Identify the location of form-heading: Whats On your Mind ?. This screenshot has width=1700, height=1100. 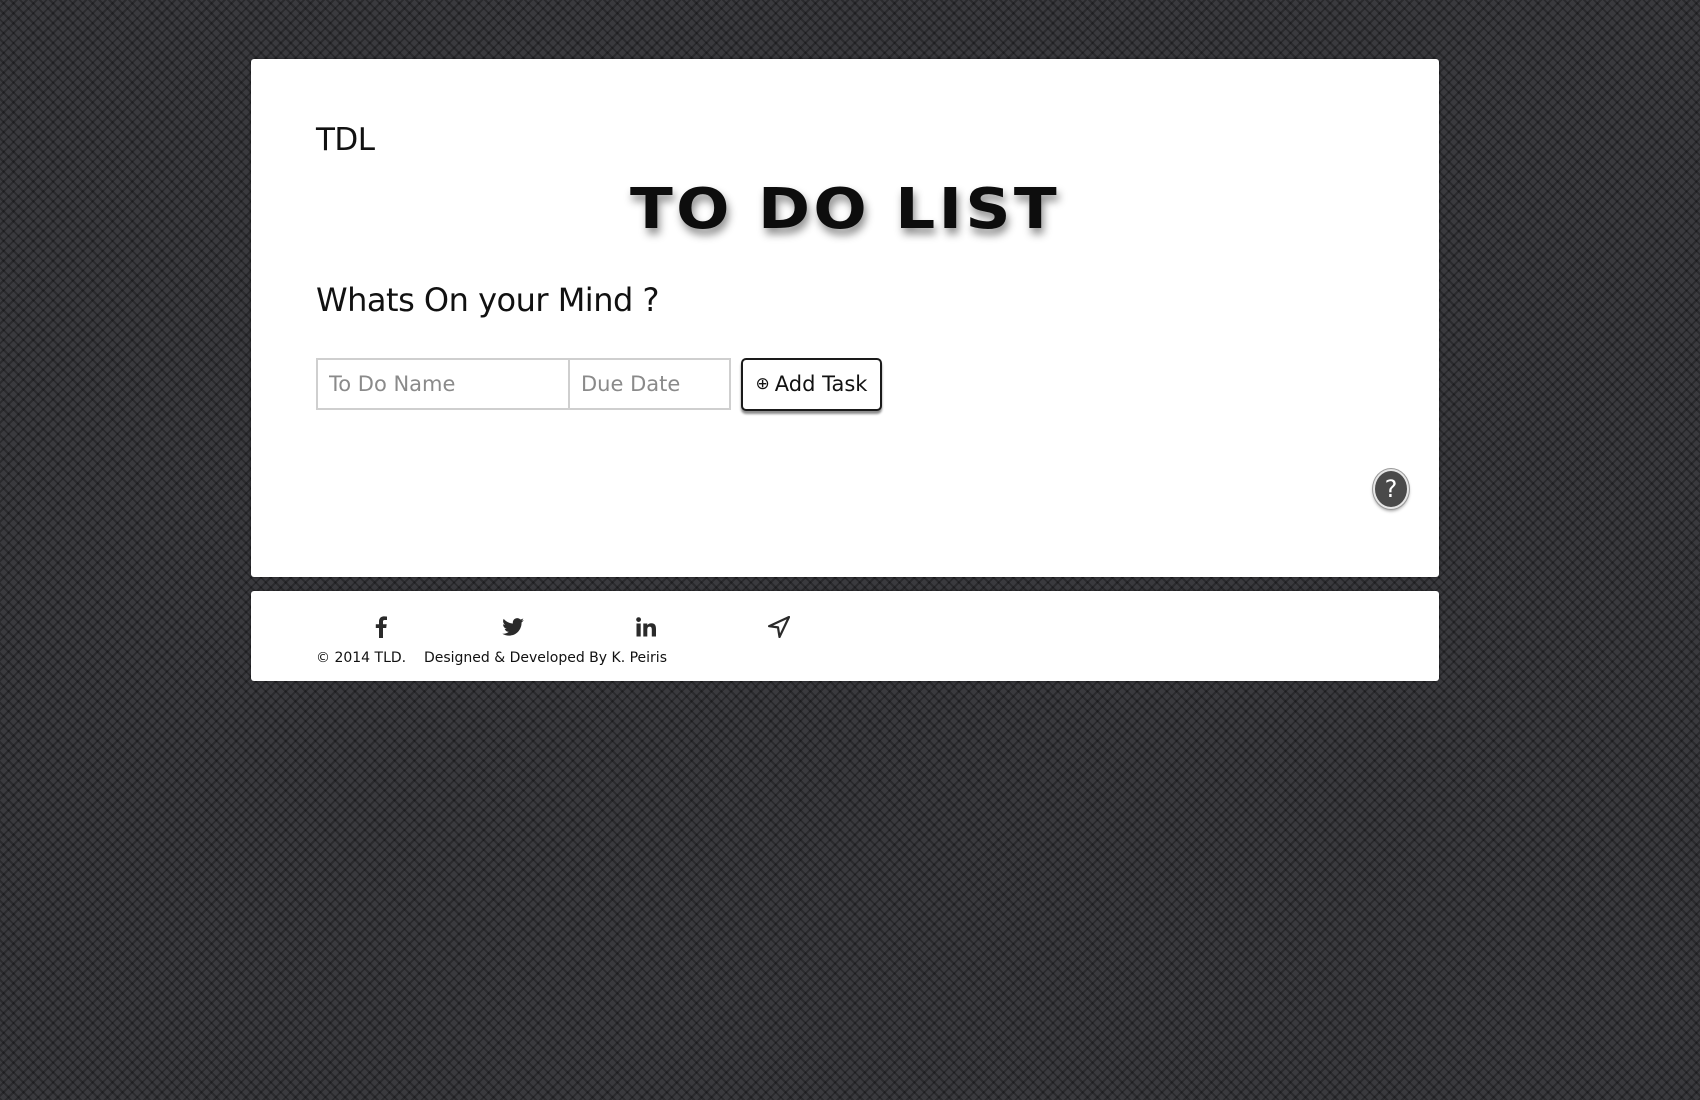
(487, 300).